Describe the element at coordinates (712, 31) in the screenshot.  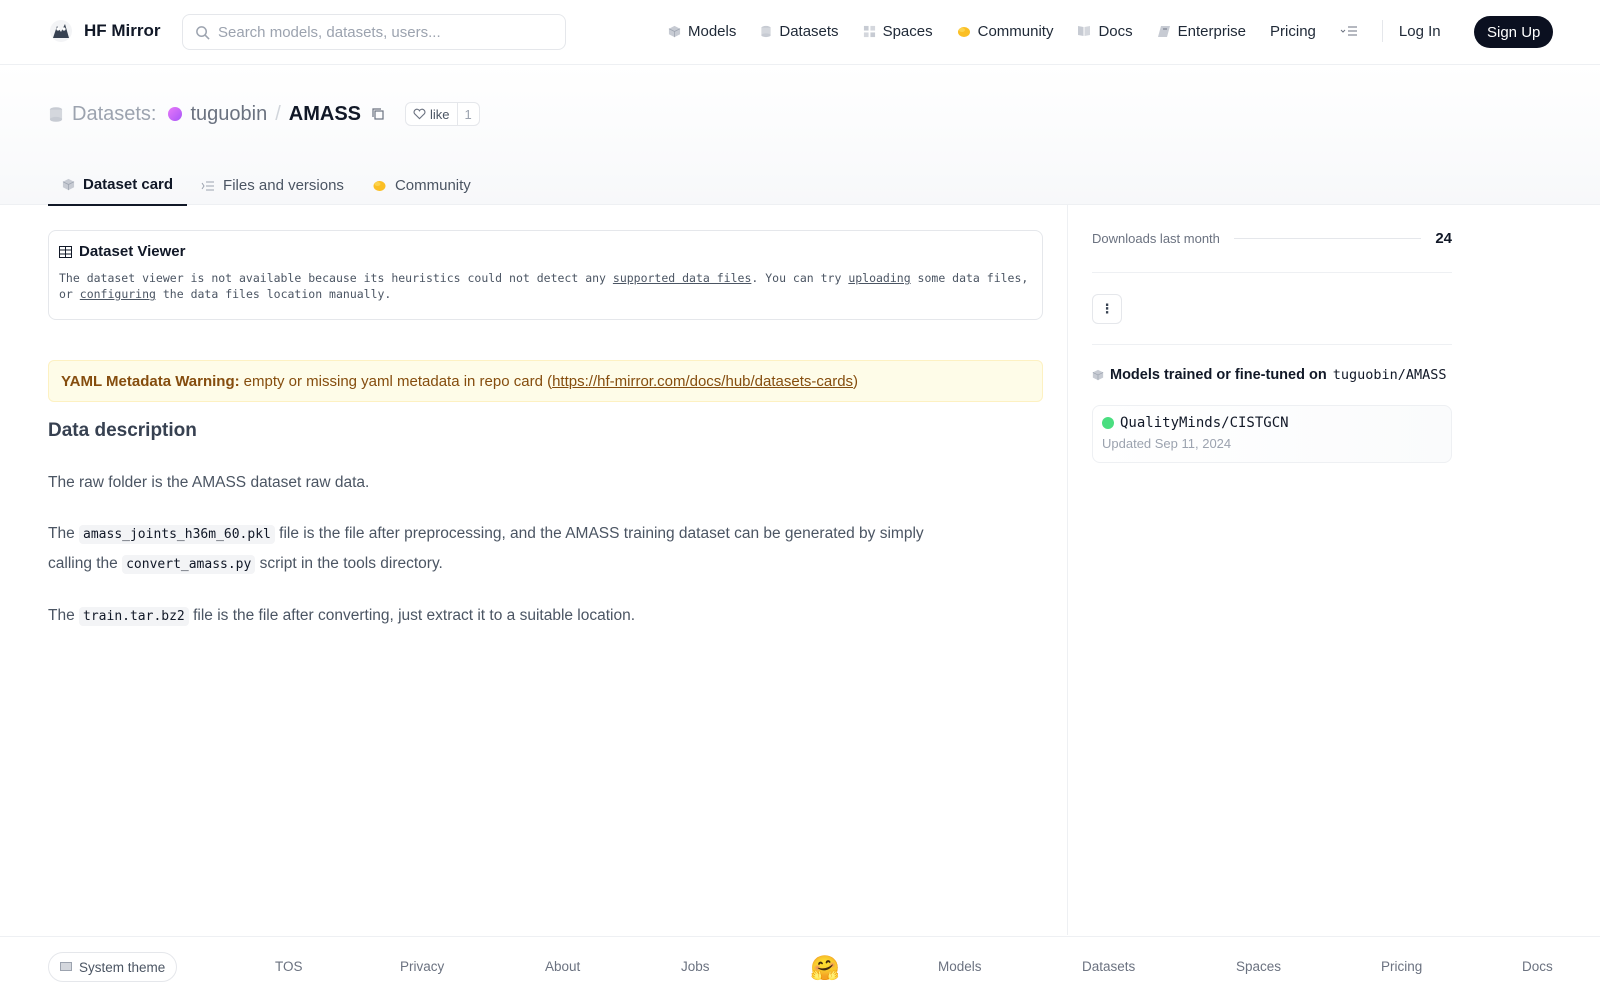
I see `nav-label: Models` at that location.